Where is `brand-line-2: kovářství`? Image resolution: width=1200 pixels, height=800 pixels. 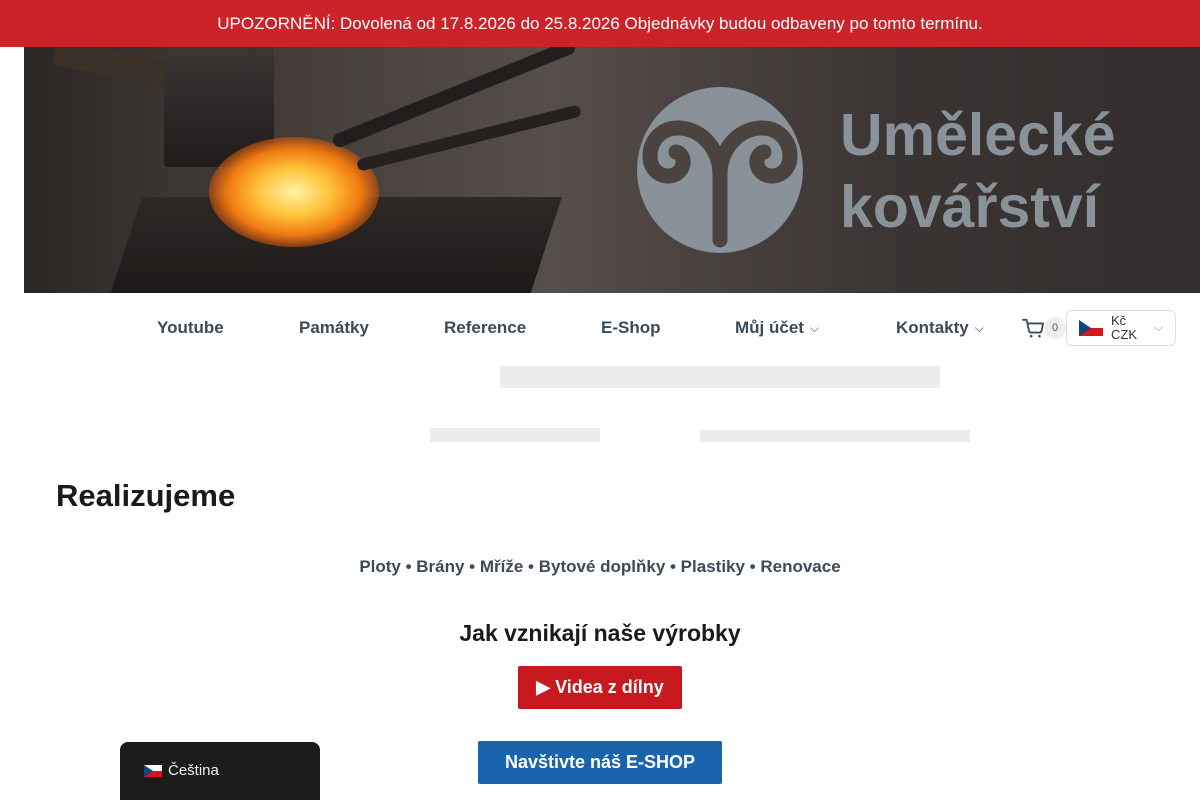
brand-line-2: kovářství is located at coordinates (970, 207).